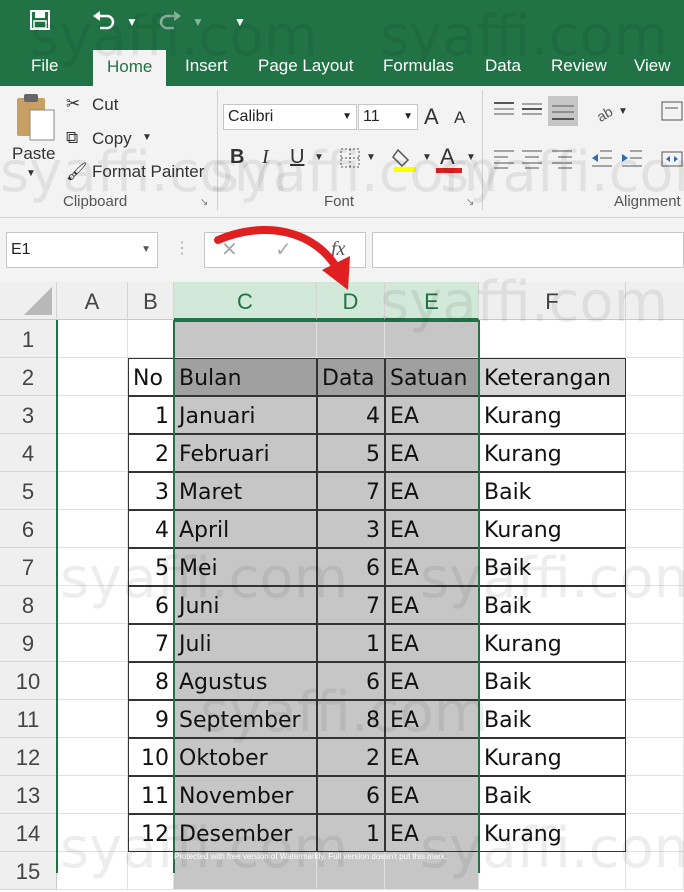  Describe the element at coordinates (245, 453) in the screenshot. I see `table-cell: Februari` at that location.